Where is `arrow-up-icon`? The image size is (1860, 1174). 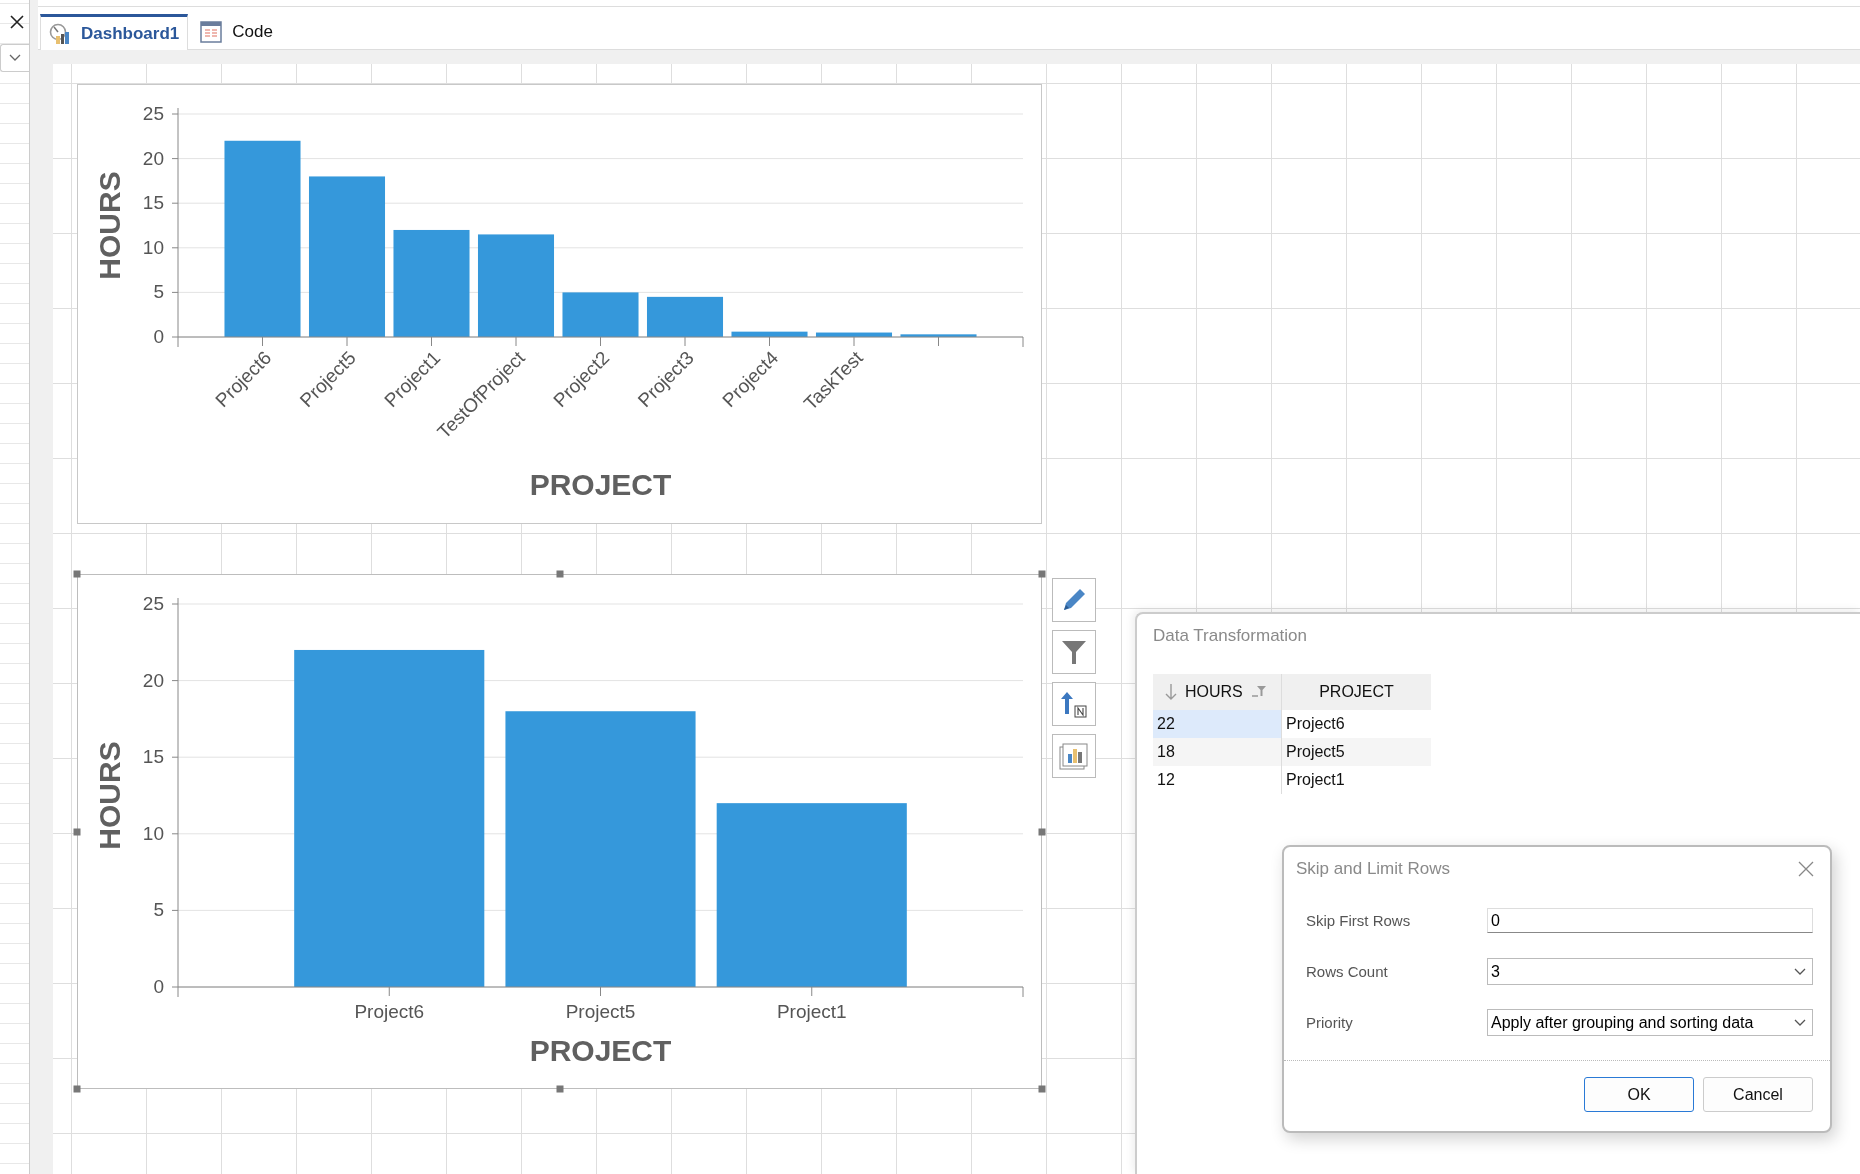
arrow-up-icon is located at coordinates (1074, 704).